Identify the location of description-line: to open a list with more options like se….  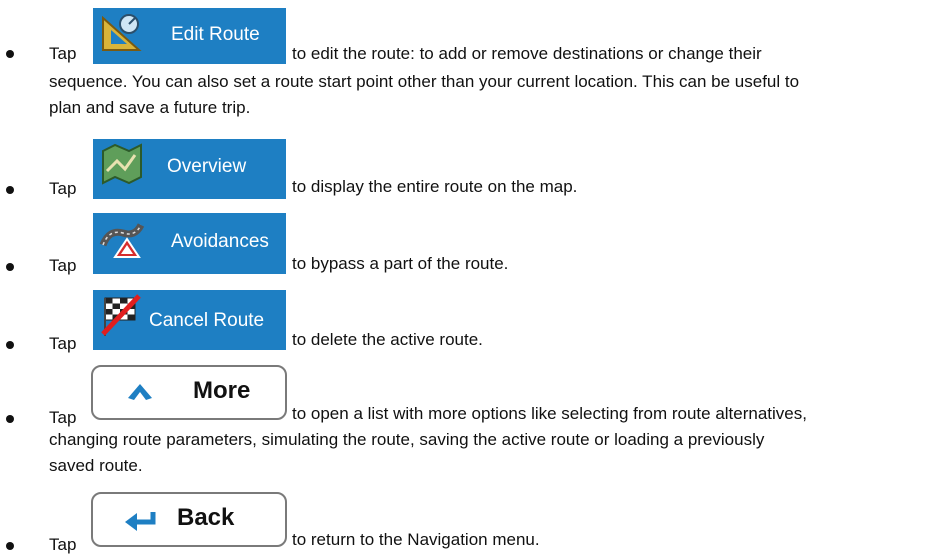
(549, 413).